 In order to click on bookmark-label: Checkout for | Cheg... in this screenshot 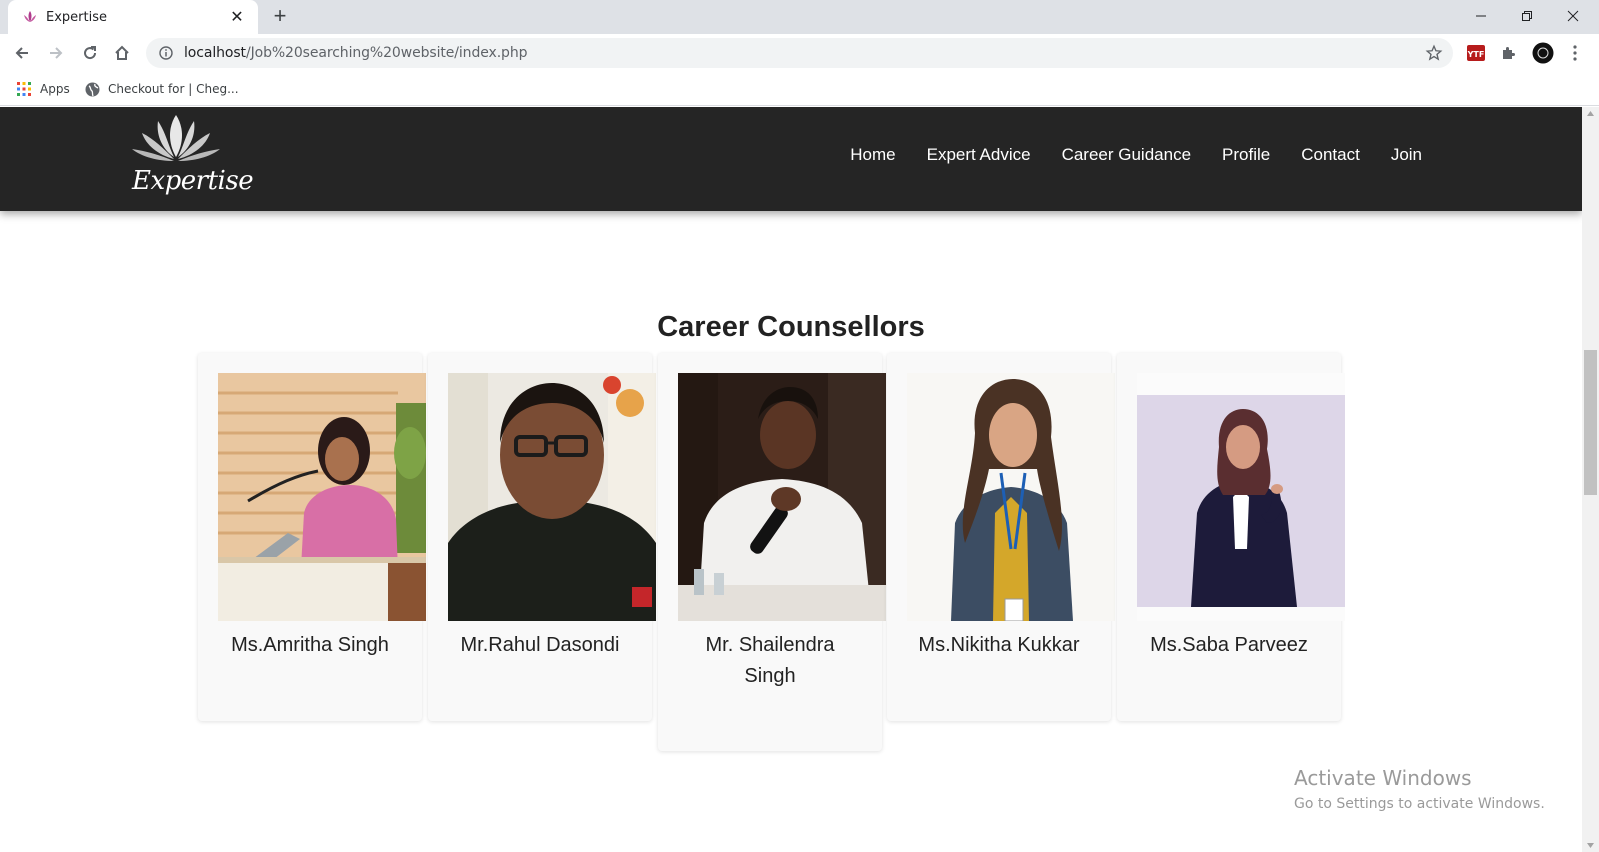, I will do `click(173, 89)`.